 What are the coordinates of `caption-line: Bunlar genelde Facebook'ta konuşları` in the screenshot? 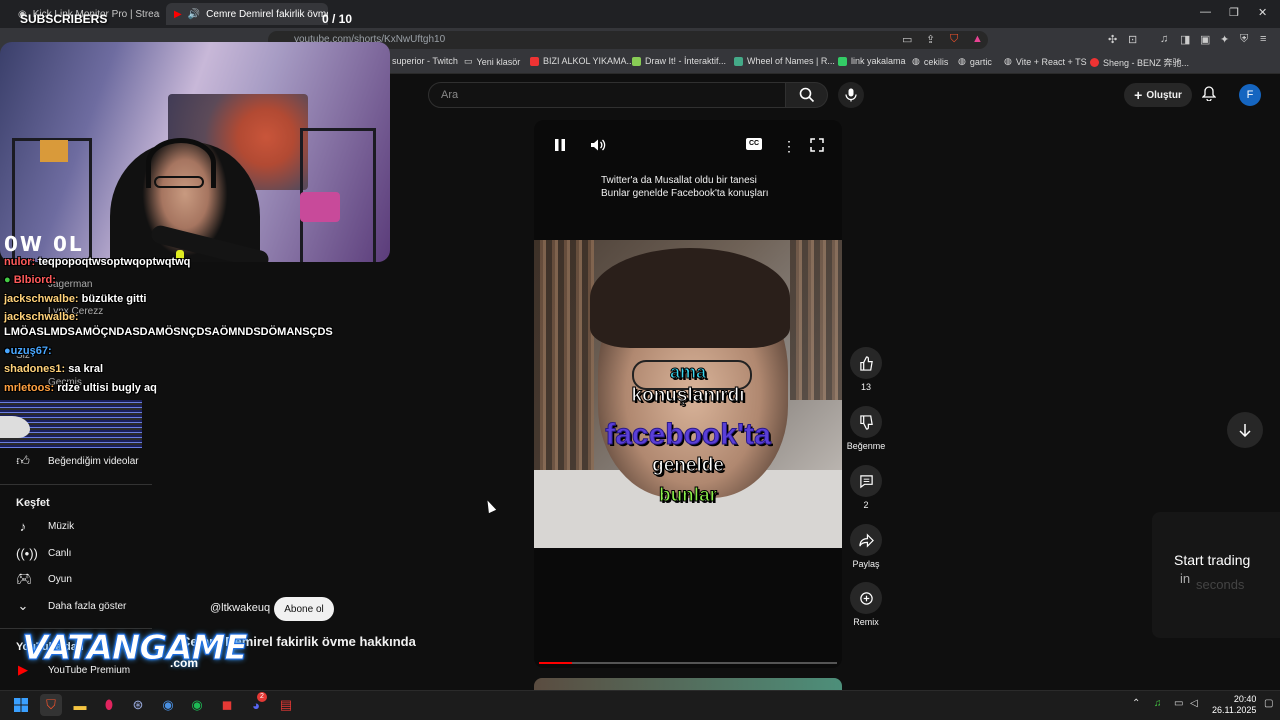 It's located at (685, 193).